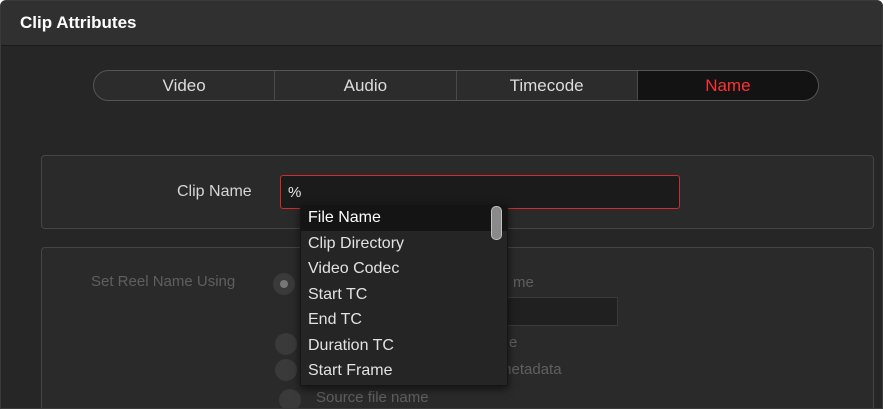  What do you see at coordinates (78, 22) in the screenshot?
I see `dialog-title: Clip Attributes` at bounding box center [78, 22].